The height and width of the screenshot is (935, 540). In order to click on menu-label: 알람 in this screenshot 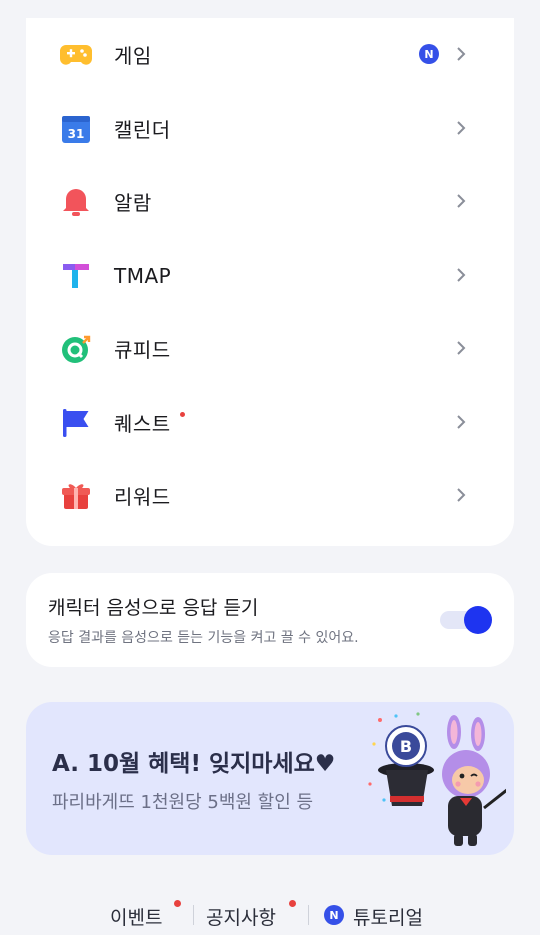, I will do `click(133, 203)`.